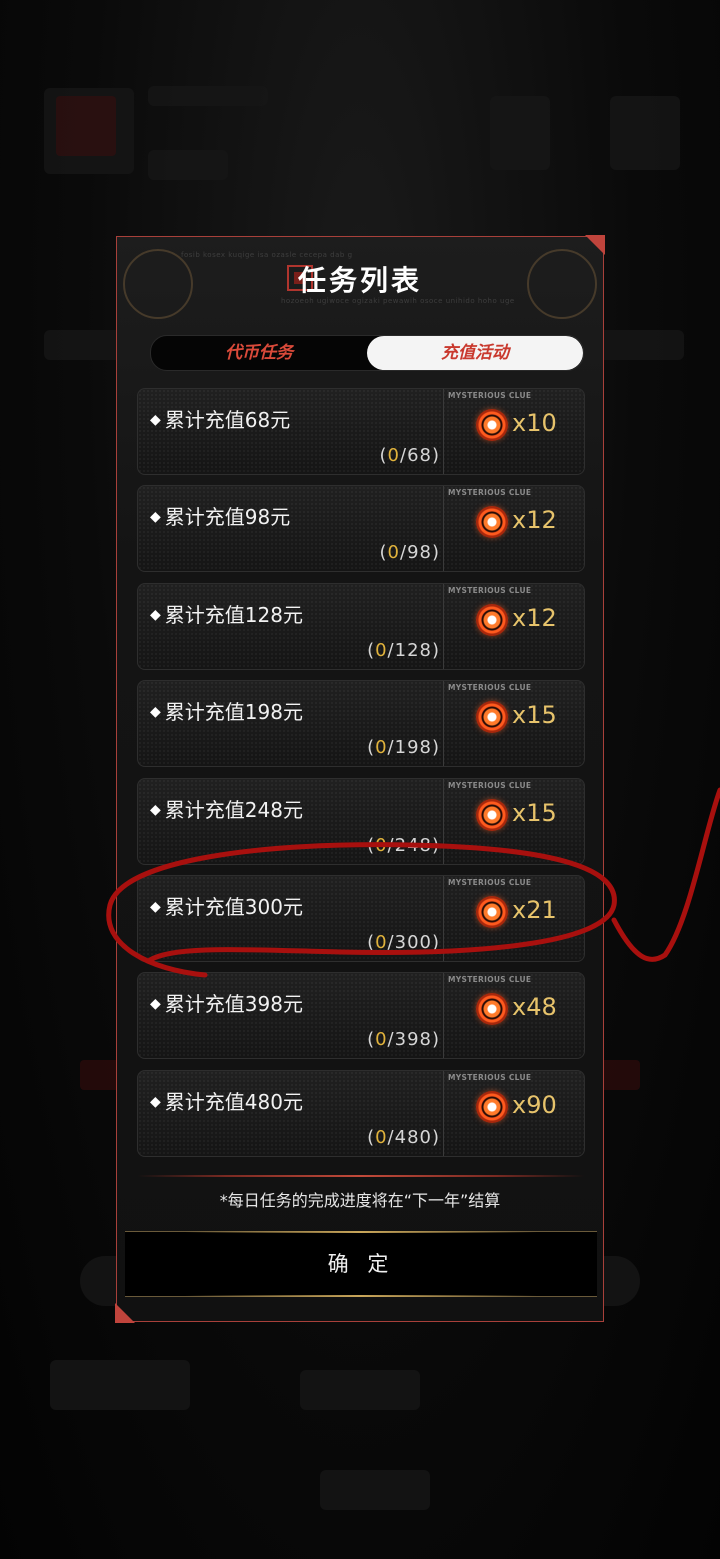  I want to click on tab-token-tasks: 代币任务, so click(259, 353).